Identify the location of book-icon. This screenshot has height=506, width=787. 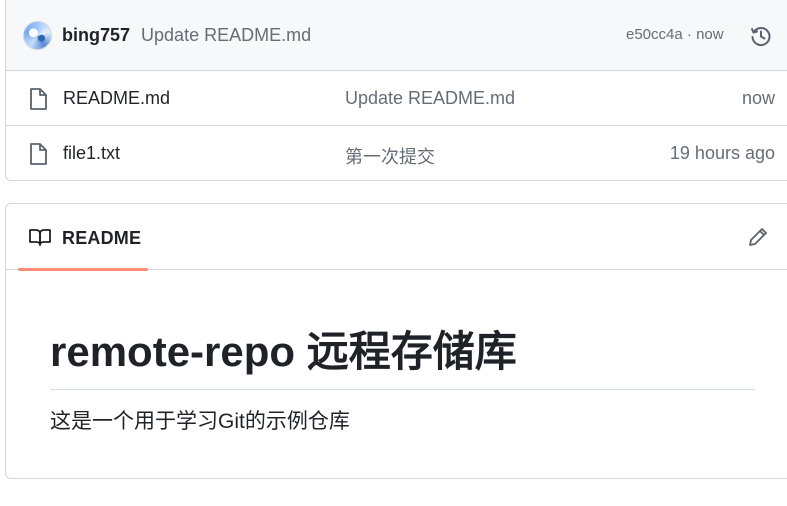
(40, 237).